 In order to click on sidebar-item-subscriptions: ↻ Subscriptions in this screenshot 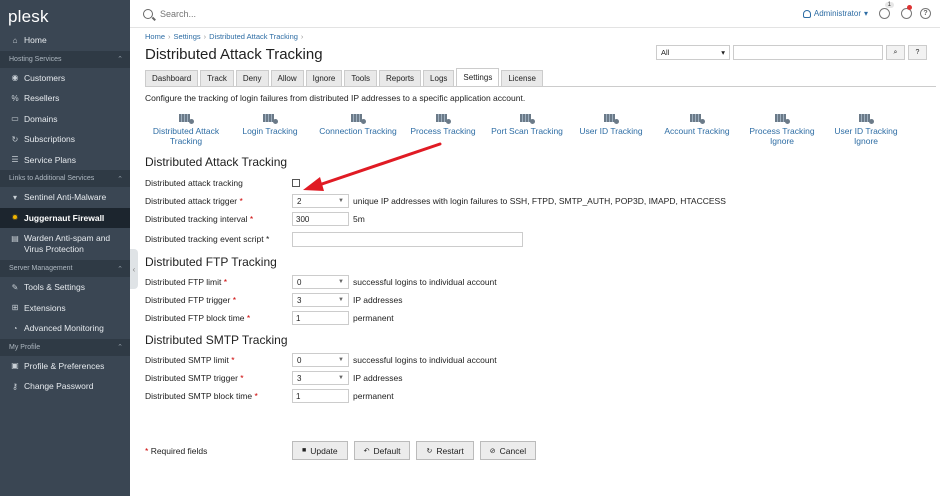, I will do `click(65, 139)`.